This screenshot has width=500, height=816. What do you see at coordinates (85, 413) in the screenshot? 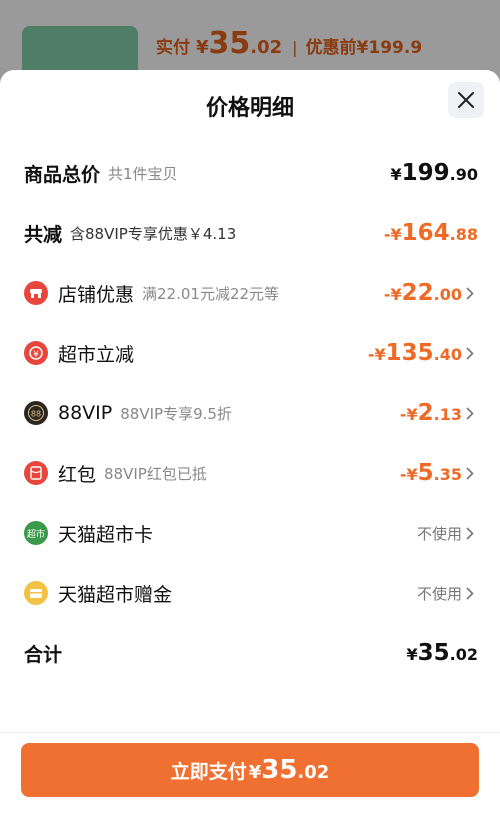
I see `vip-label: 88VIP` at bounding box center [85, 413].